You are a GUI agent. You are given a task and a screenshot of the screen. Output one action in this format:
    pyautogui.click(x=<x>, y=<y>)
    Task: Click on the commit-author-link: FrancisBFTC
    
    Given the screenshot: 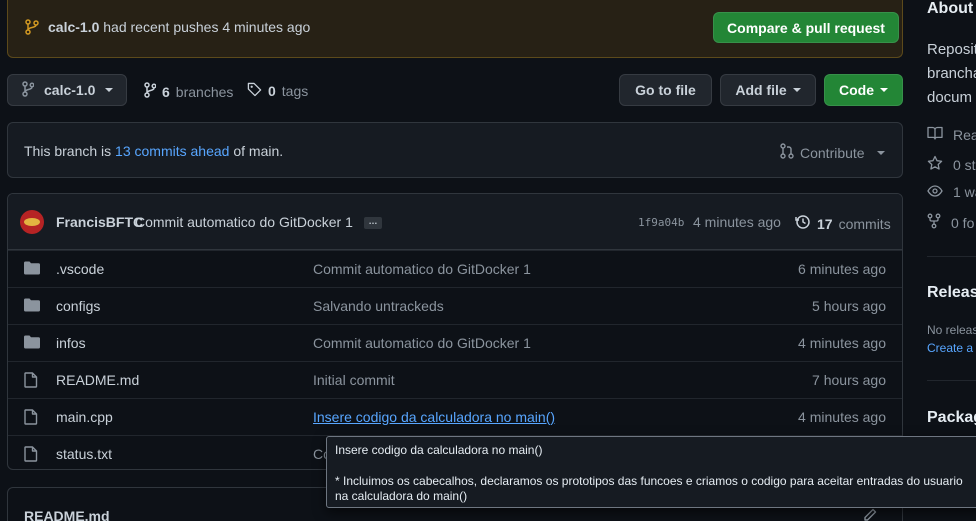 What is the action you would take?
    pyautogui.click(x=99, y=222)
    